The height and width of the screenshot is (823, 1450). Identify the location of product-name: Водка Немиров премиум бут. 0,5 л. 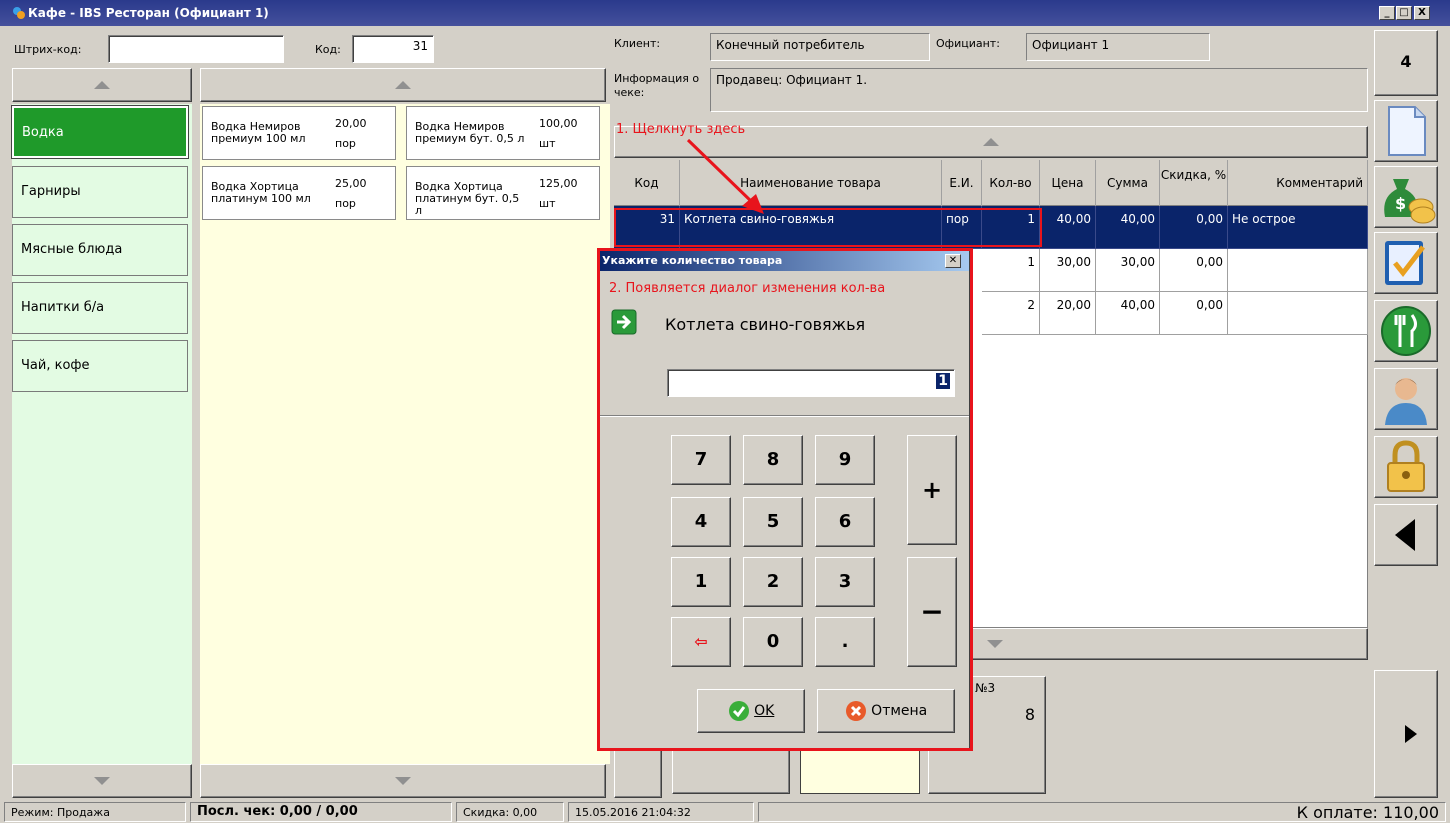
(470, 132).